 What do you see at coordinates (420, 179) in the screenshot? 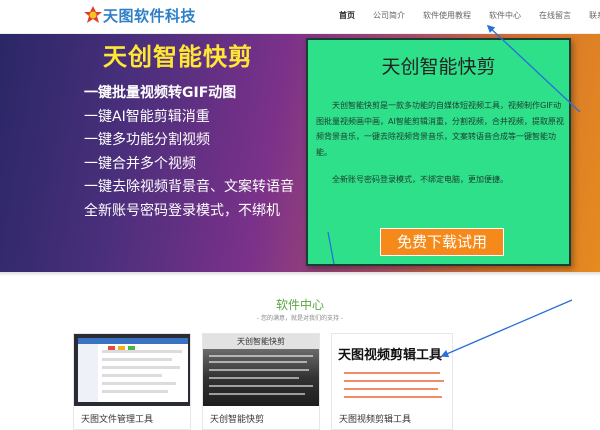
I see `promo-description-login: 全新账号密码登录模式，不绑定电脑，更加便捷。` at bounding box center [420, 179].